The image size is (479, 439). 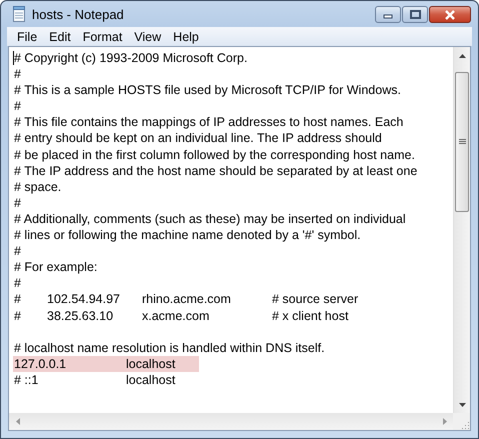 What do you see at coordinates (38, 187) in the screenshot?
I see `text-line: # space.` at bounding box center [38, 187].